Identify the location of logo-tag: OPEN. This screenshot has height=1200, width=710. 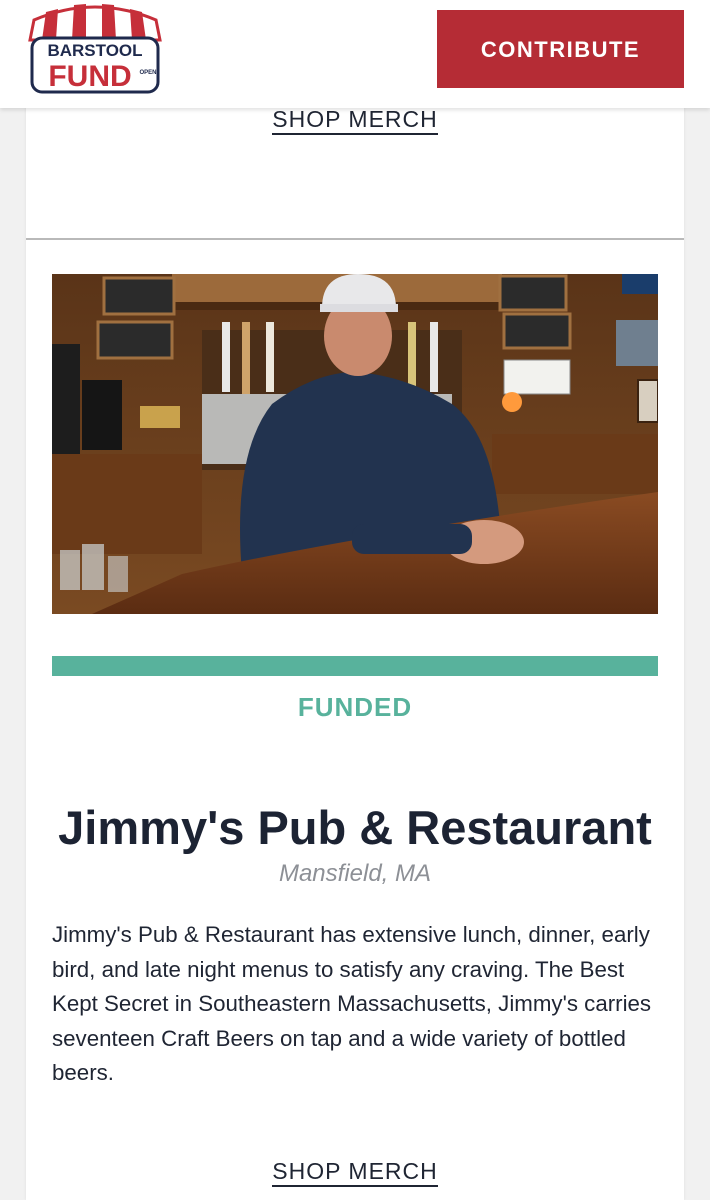
(147, 73).